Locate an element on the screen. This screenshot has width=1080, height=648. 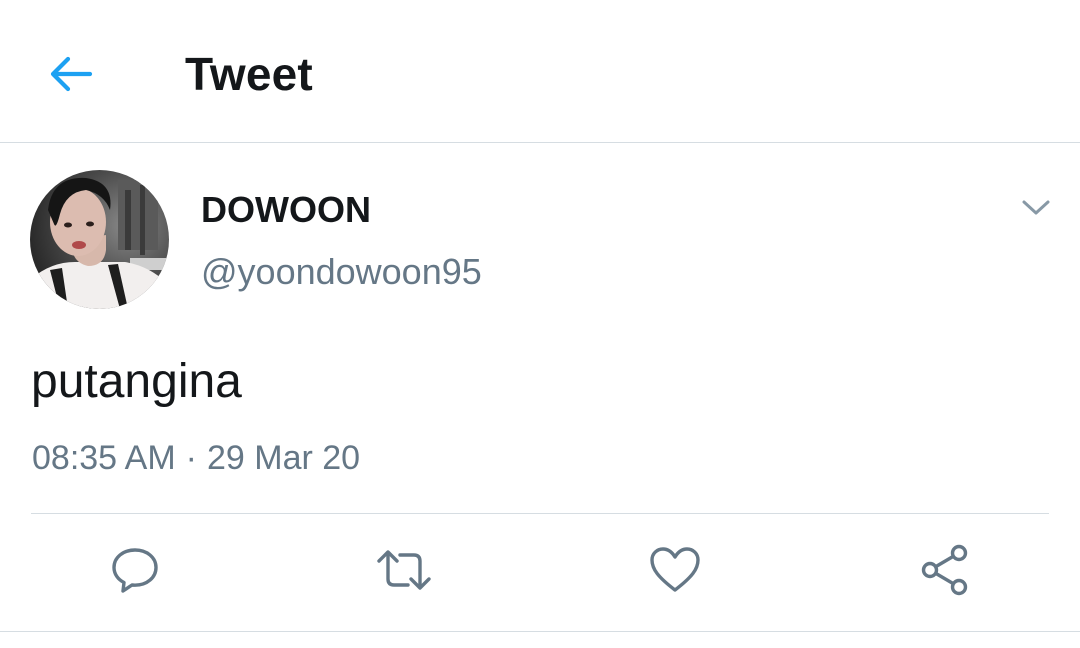
like-button is located at coordinates (675, 570).